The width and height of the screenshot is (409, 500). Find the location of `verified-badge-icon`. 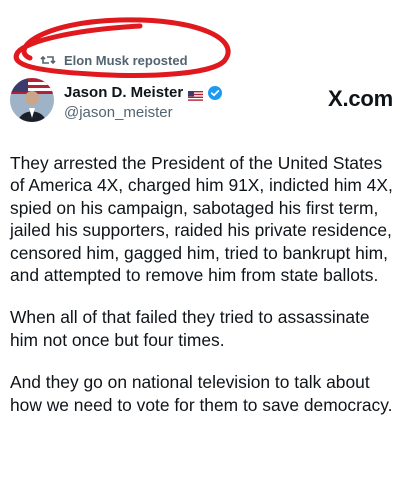

verified-badge-icon is located at coordinates (215, 92).